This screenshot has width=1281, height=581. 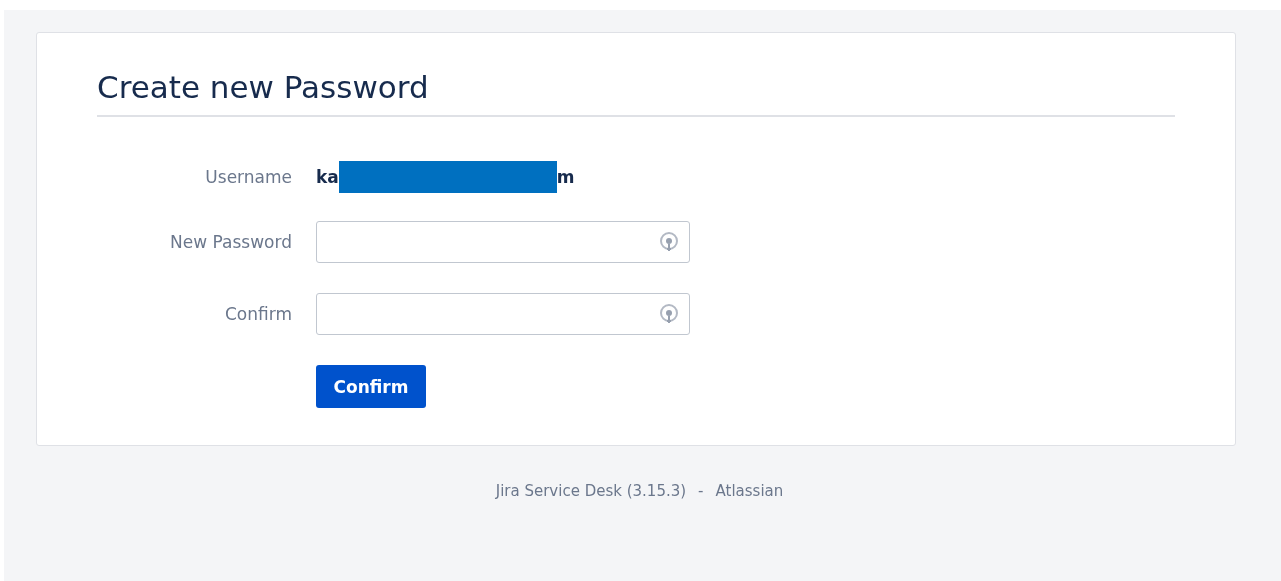 What do you see at coordinates (230, 242) in the screenshot?
I see `field-label: New Password` at bounding box center [230, 242].